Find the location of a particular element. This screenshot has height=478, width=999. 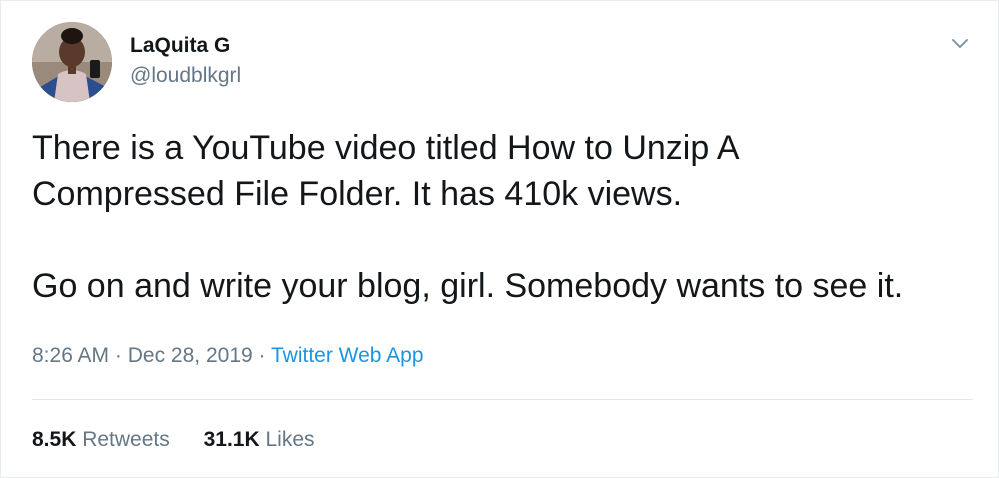

likes-stat: 31.1K Likes is located at coordinates (259, 440).